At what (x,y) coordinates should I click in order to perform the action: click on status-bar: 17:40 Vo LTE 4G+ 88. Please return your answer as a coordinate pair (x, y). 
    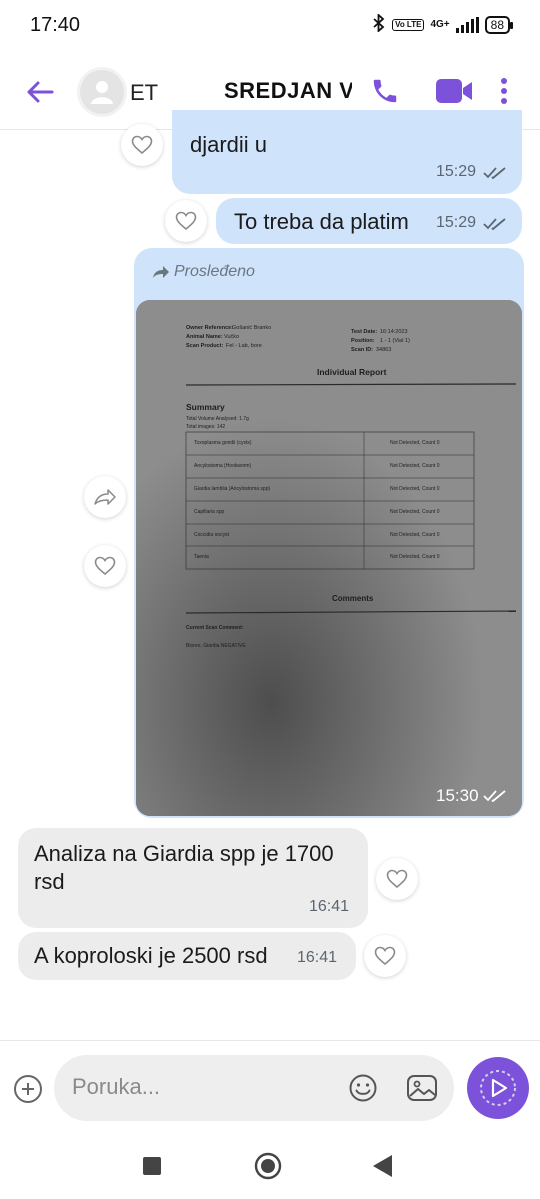
    Looking at the image, I should click on (270, 27).